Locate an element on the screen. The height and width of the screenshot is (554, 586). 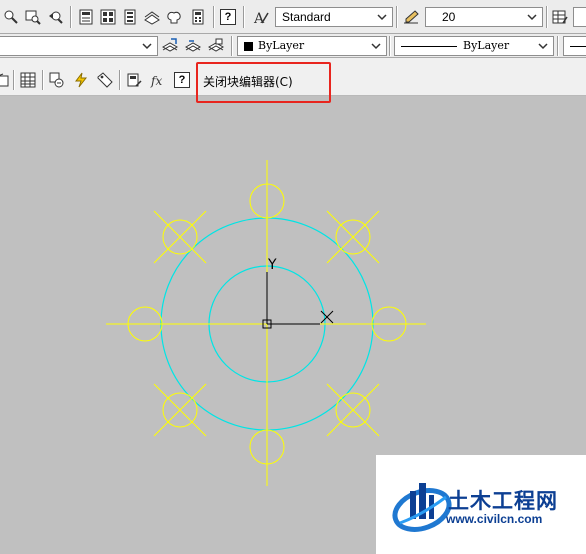
close-block-editor-button: 关闭块编辑器(C) is located at coordinates (248, 81).